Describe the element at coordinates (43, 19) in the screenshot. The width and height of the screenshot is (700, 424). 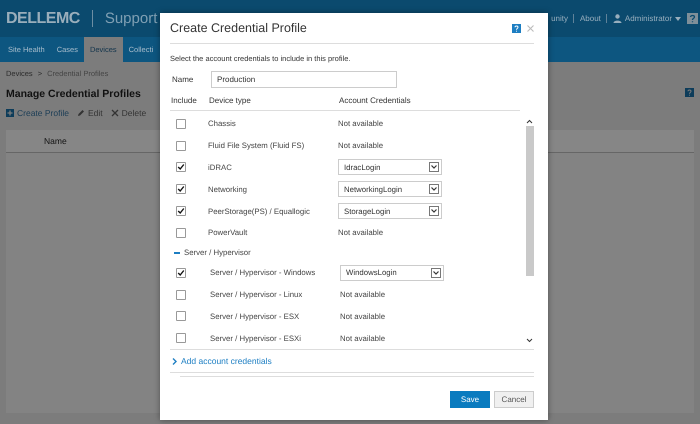
I see `brand-logo: DELLEMC` at that location.